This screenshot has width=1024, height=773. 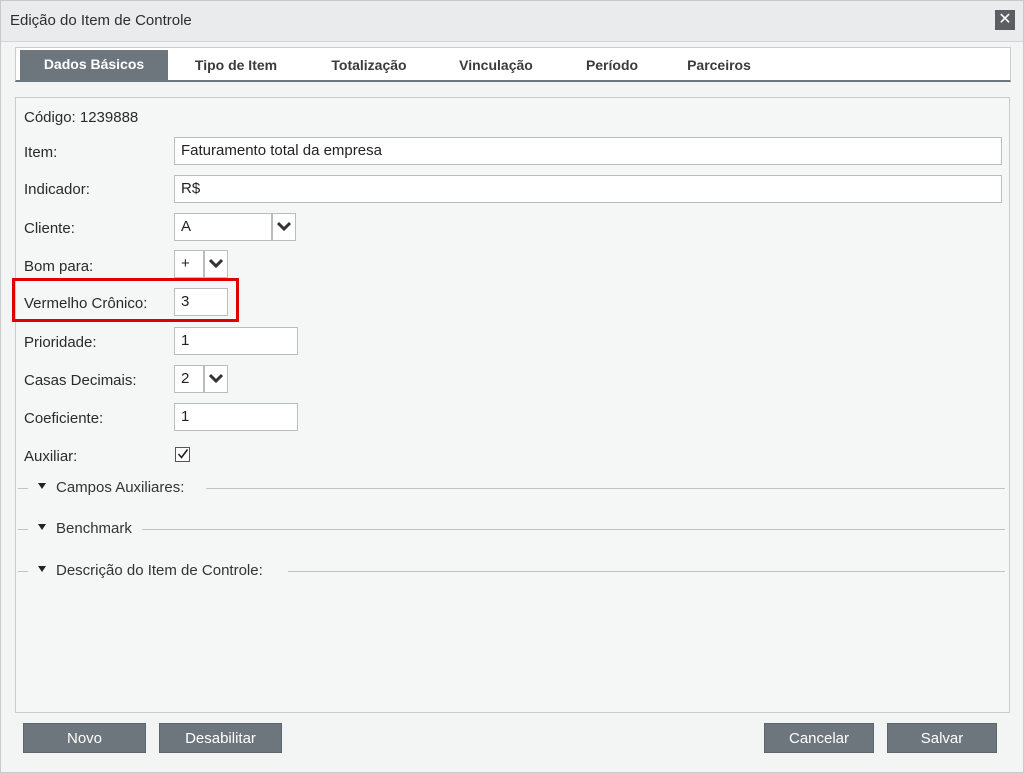 I want to click on checkmark-icon, so click(x=183, y=454).